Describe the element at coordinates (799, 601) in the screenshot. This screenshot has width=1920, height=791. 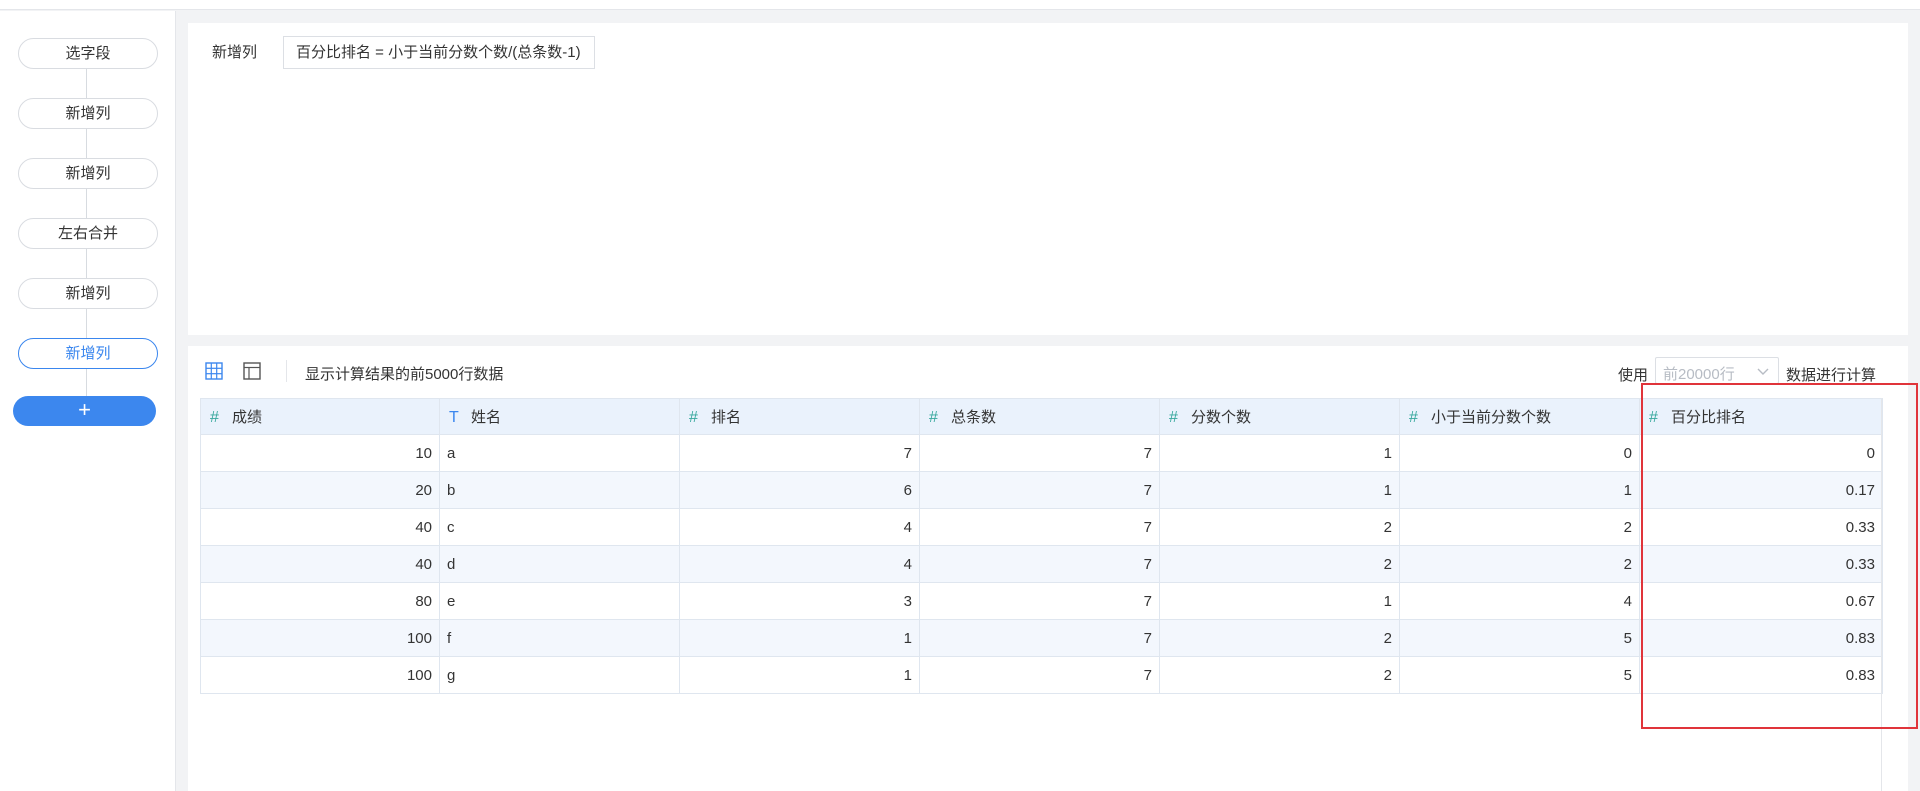
I see `table-cell: 3` at that location.